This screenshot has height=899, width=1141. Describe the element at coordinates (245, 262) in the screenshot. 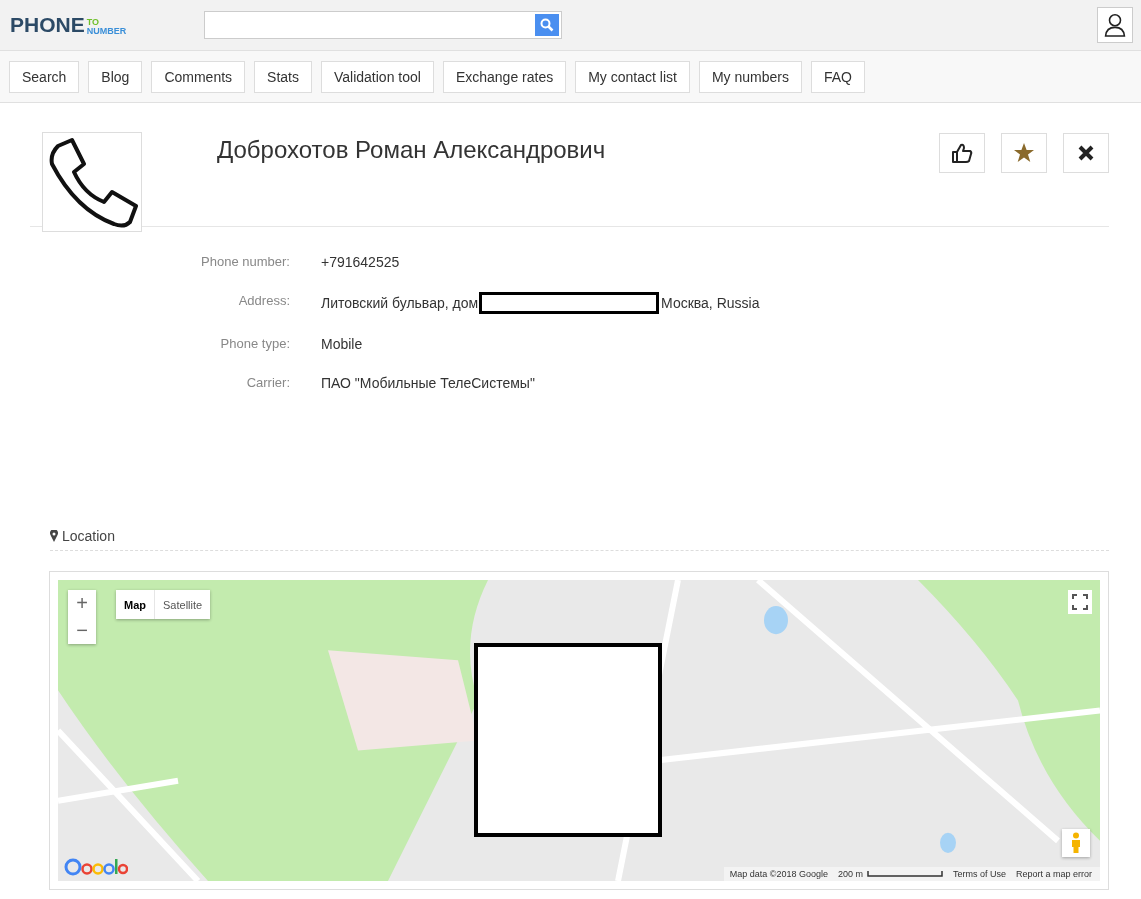

I see `field-label: Phone number:` at that location.